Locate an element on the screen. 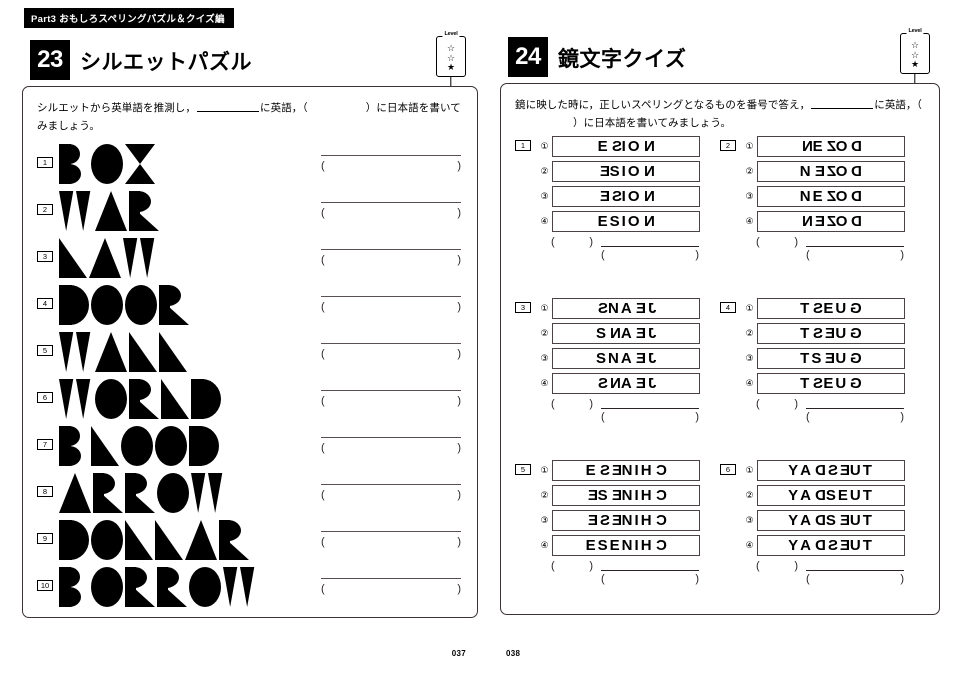  option-row: ① YADSEUT is located at coordinates (832, 470).